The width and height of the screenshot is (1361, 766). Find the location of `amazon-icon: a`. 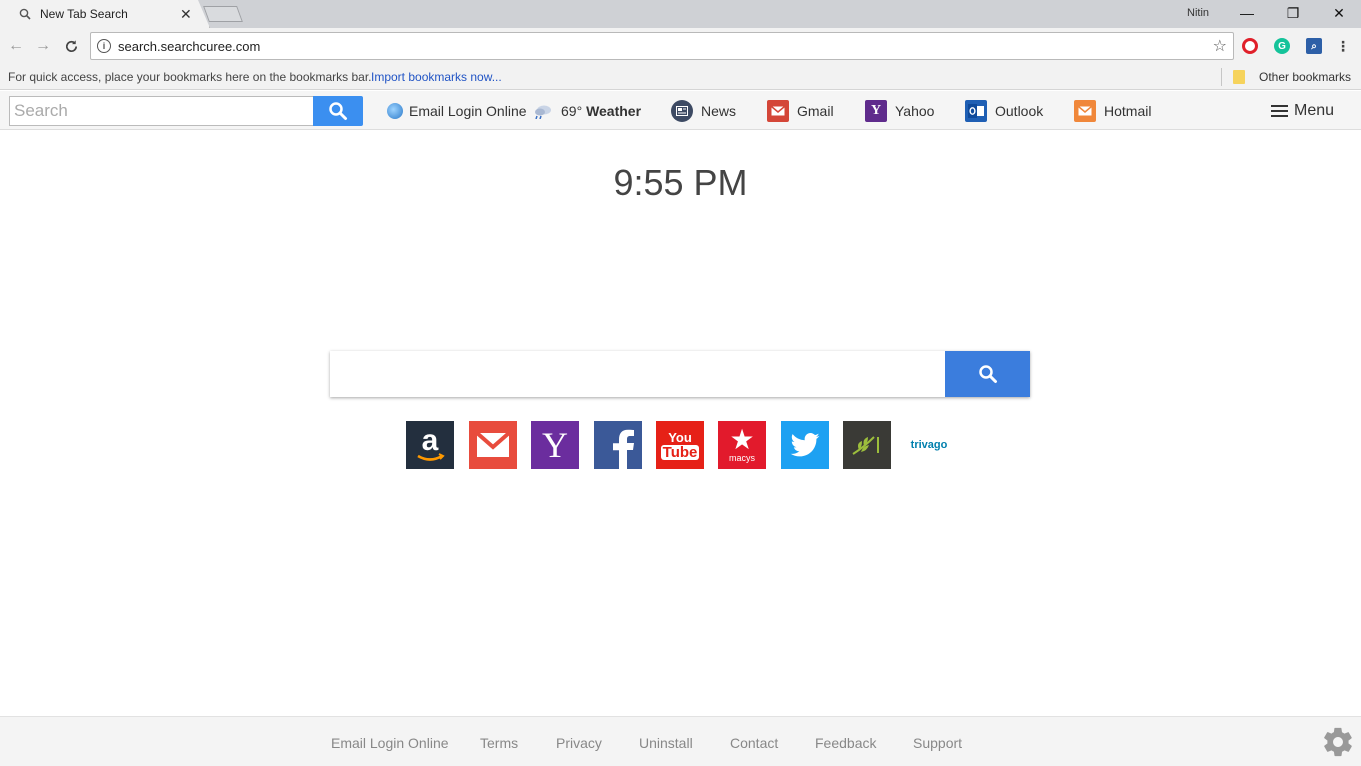

amazon-icon: a is located at coordinates (430, 445).